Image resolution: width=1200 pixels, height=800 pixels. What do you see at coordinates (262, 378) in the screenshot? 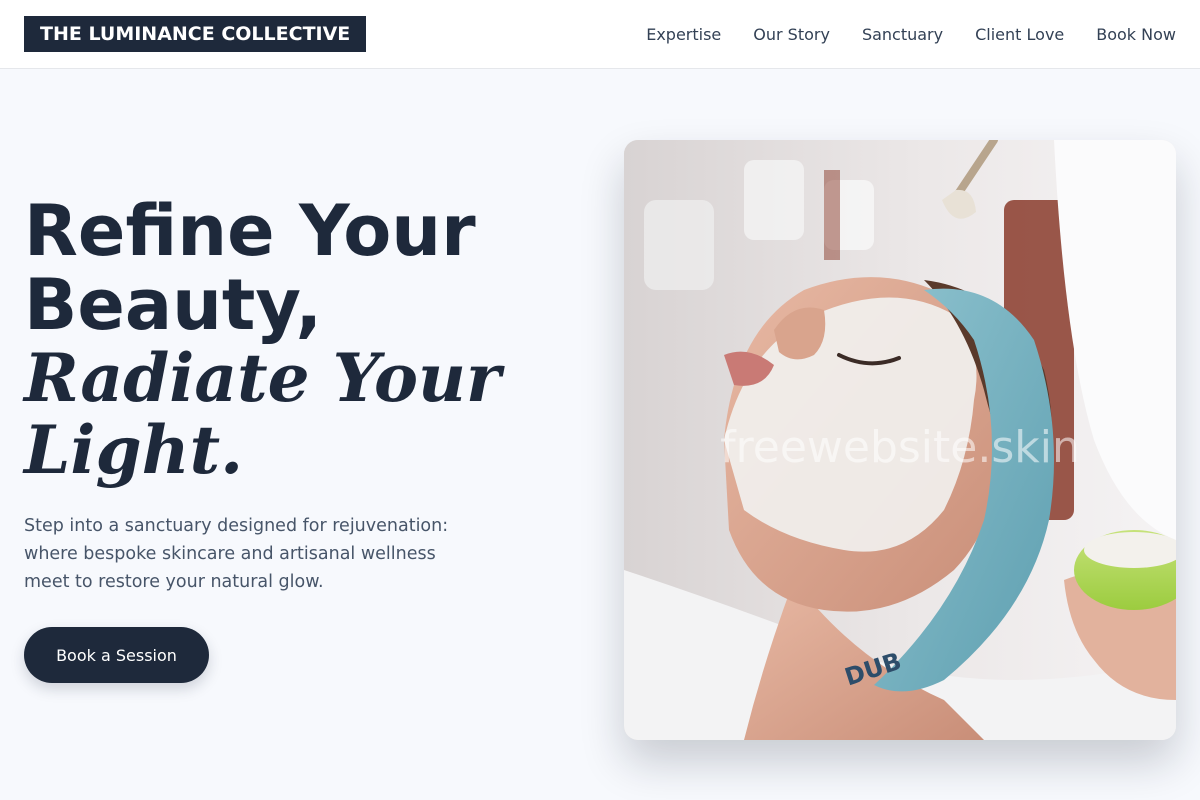
I see `headline-italic-1: Radiate Your` at bounding box center [262, 378].